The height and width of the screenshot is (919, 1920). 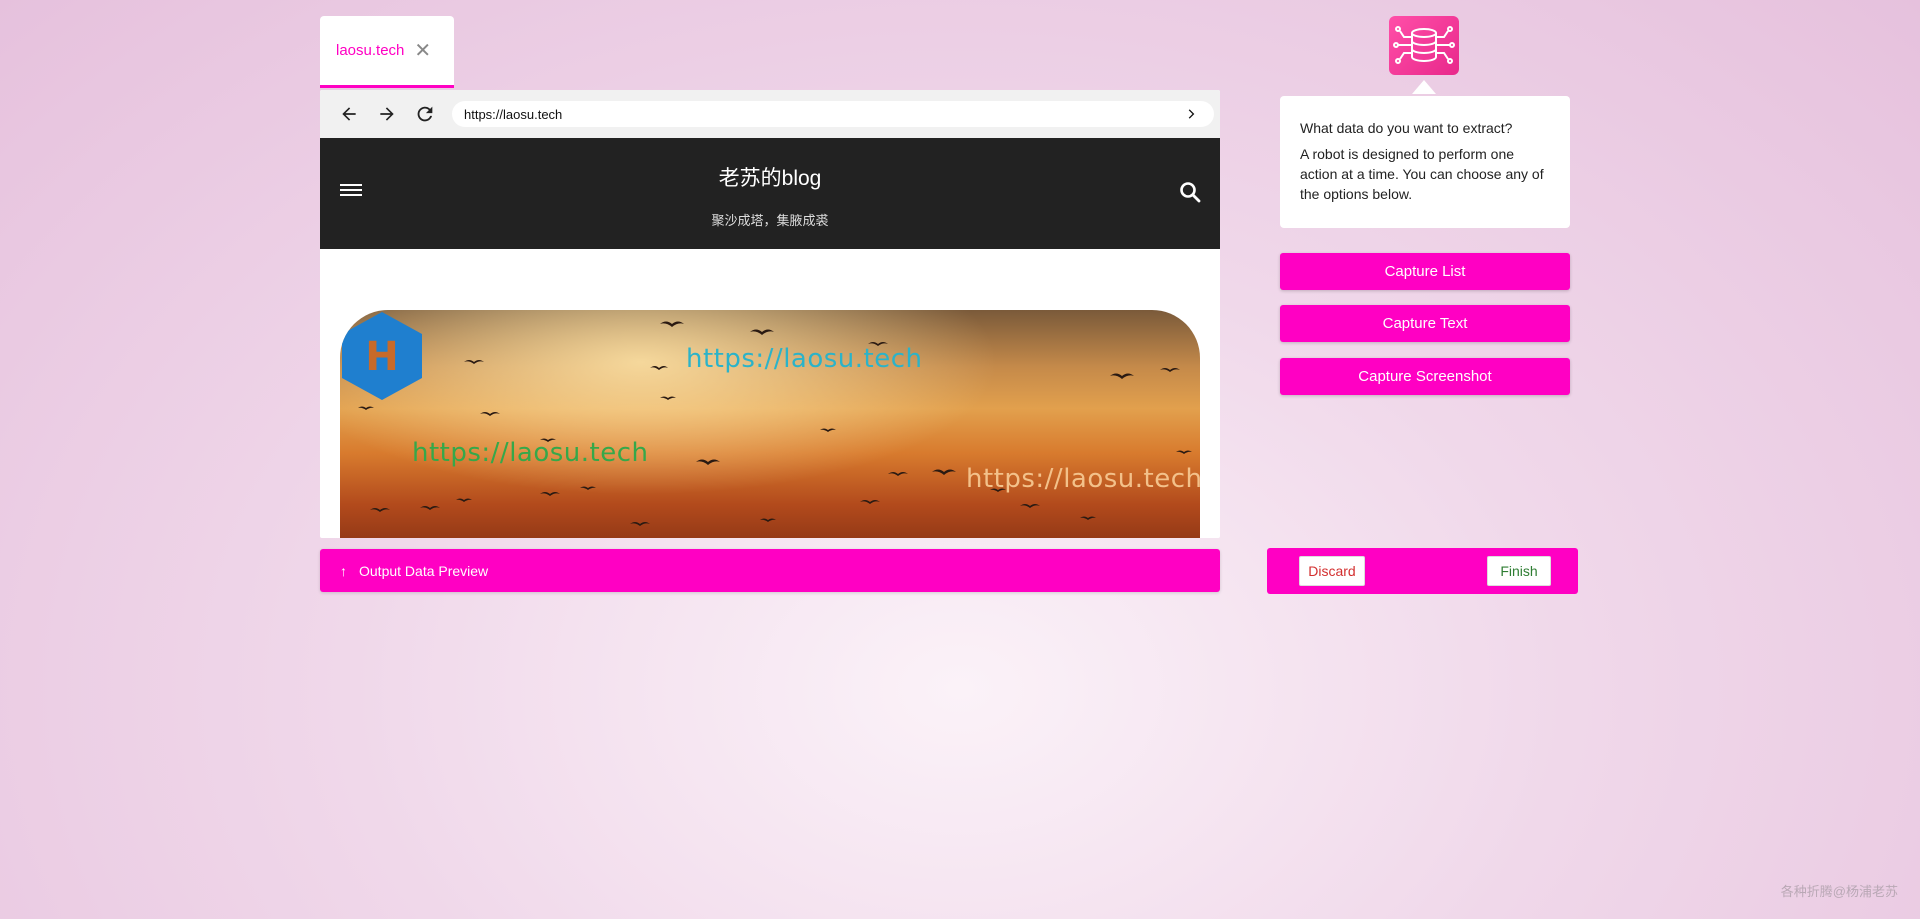 What do you see at coordinates (424, 570) in the screenshot?
I see `output-bar-label: Output Data Preview` at bounding box center [424, 570].